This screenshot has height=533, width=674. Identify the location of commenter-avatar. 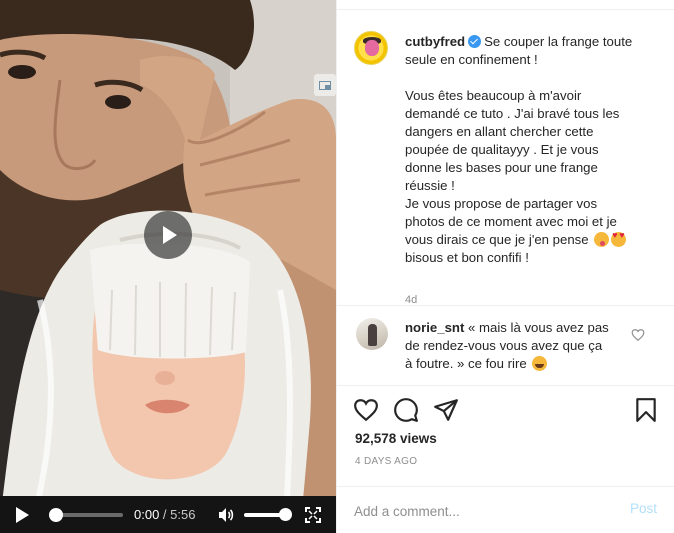
(372, 334).